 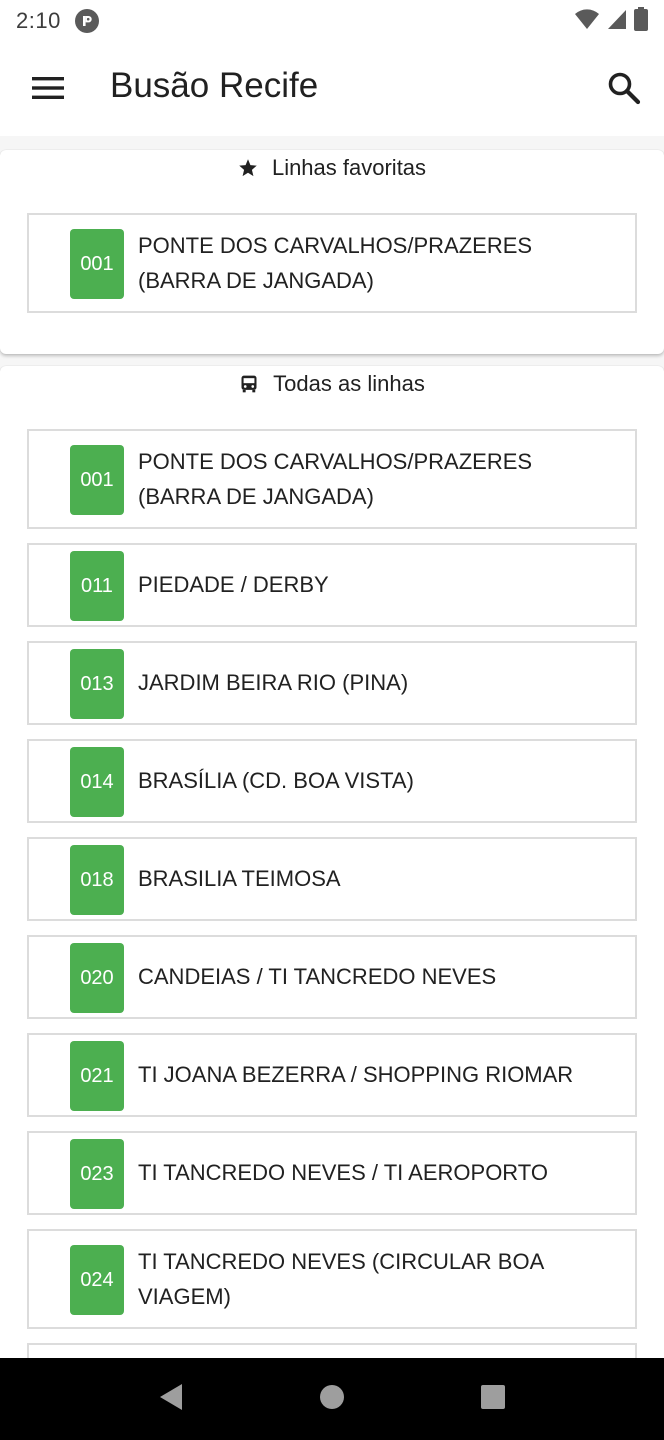 What do you see at coordinates (641, 21) in the screenshot?
I see `battery-icon` at bounding box center [641, 21].